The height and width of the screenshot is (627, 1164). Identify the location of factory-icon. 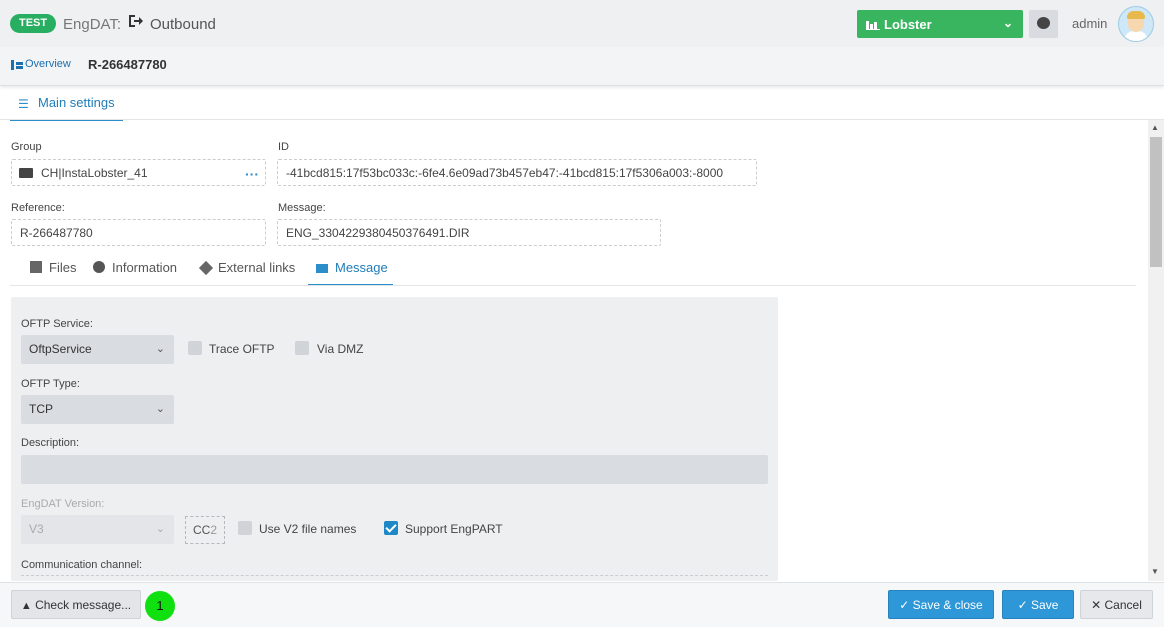
(873, 25).